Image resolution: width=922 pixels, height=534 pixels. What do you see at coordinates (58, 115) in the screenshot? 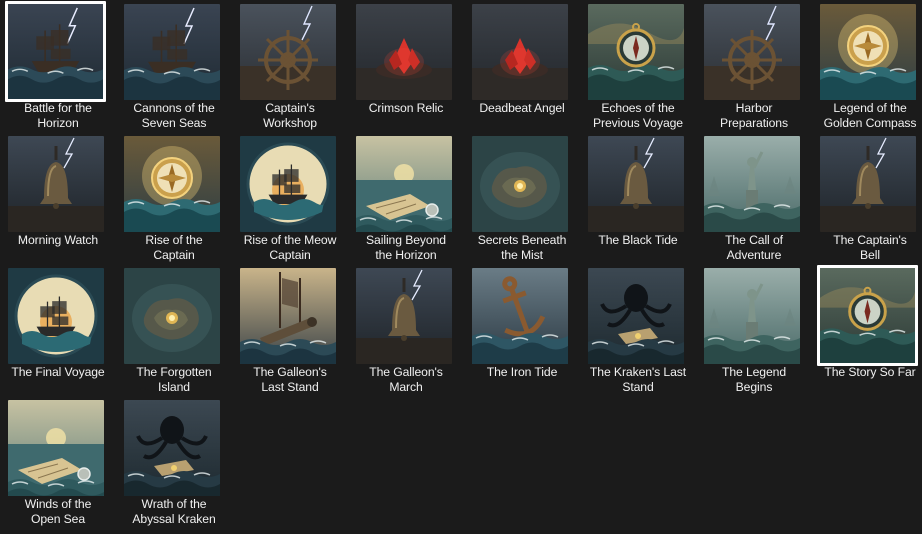
I see `thumbnail-label: Battle for the Horizon` at bounding box center [58, 115].